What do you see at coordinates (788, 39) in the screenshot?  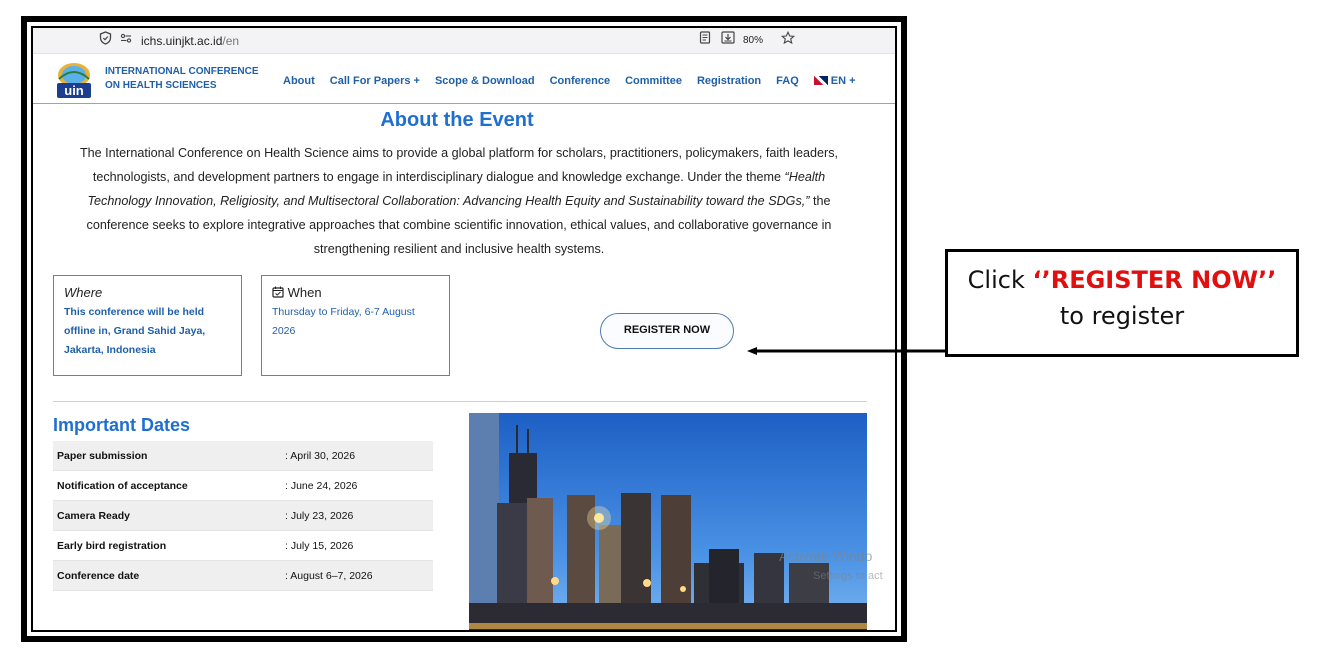 I see `bookmark-star-icon` at bounding box center [788, 39].